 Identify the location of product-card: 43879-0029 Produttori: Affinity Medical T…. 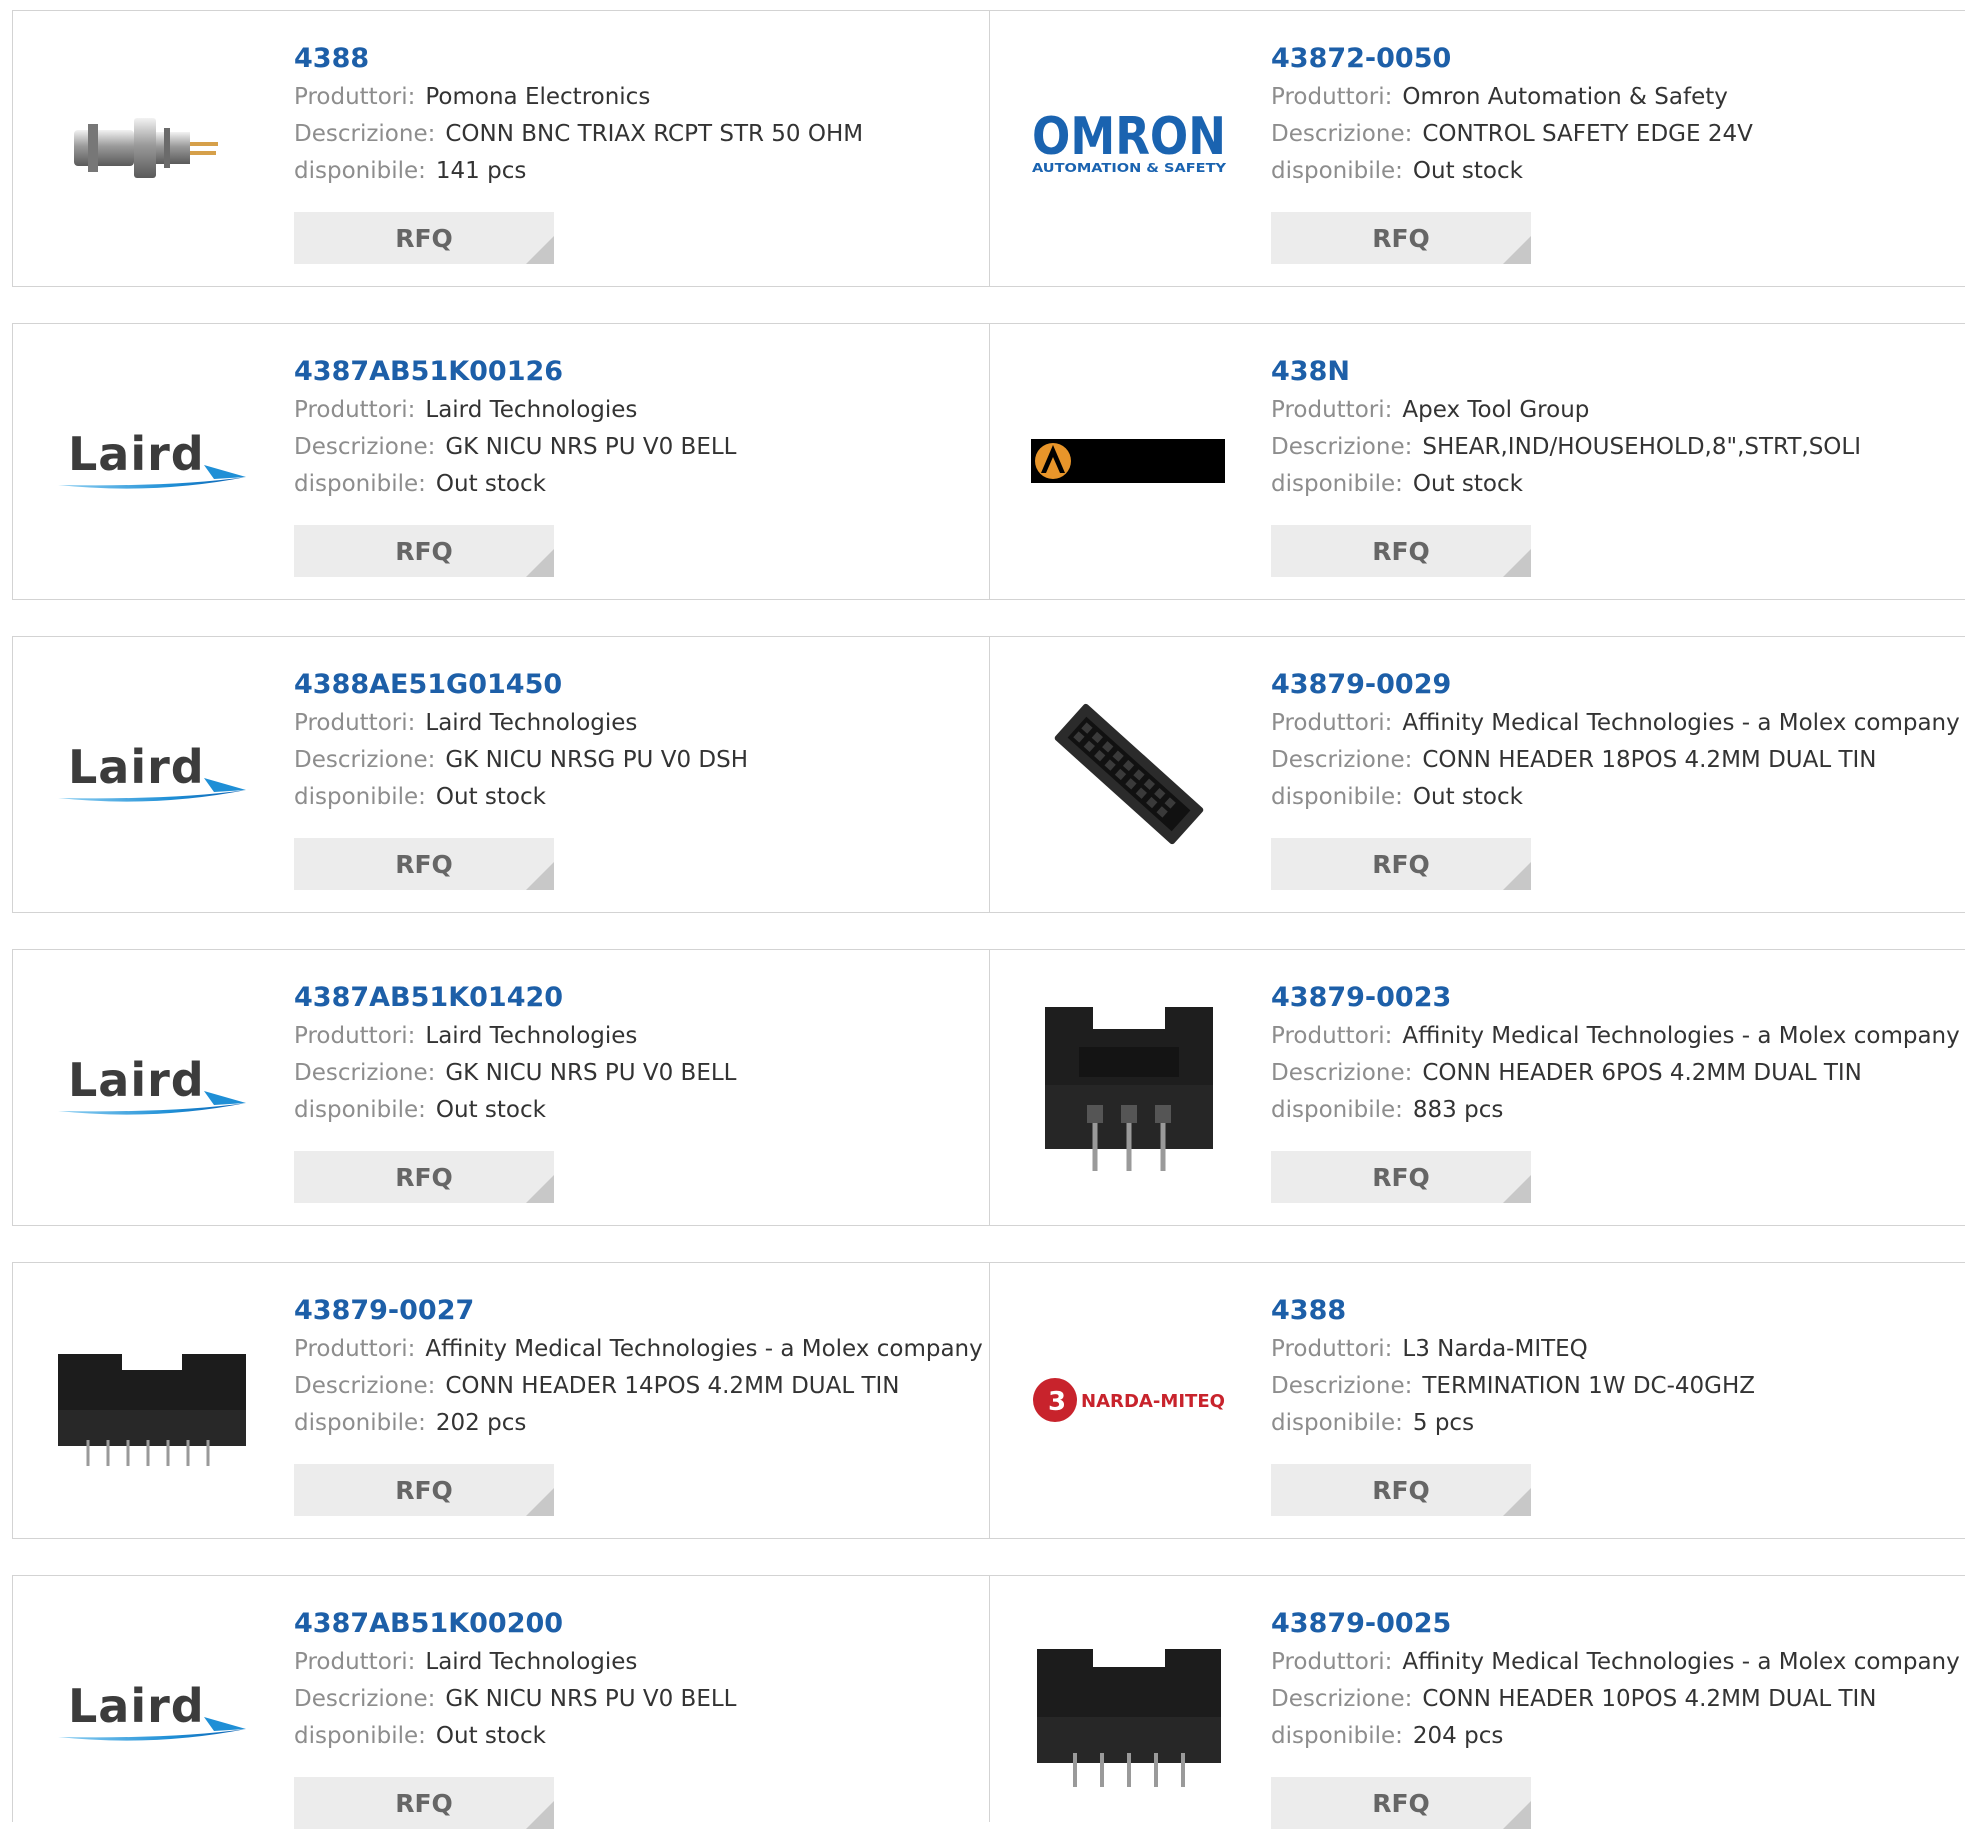
(1477, 774).